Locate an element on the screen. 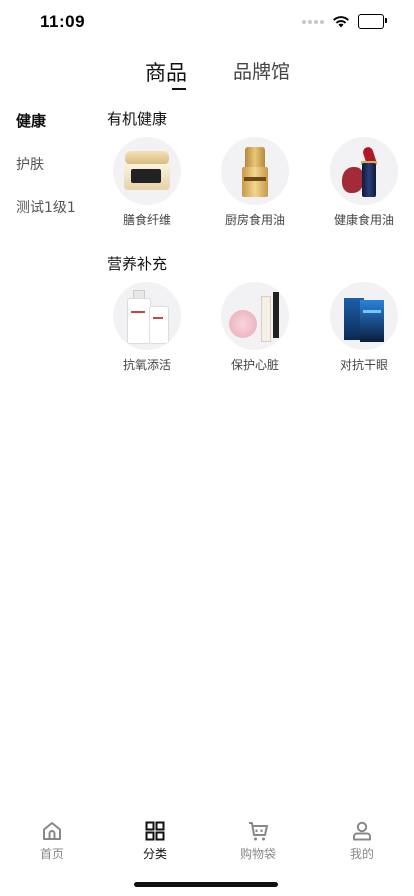 This screenshot has height=896, width=414. status-icons is located at coordinates (344, 21).